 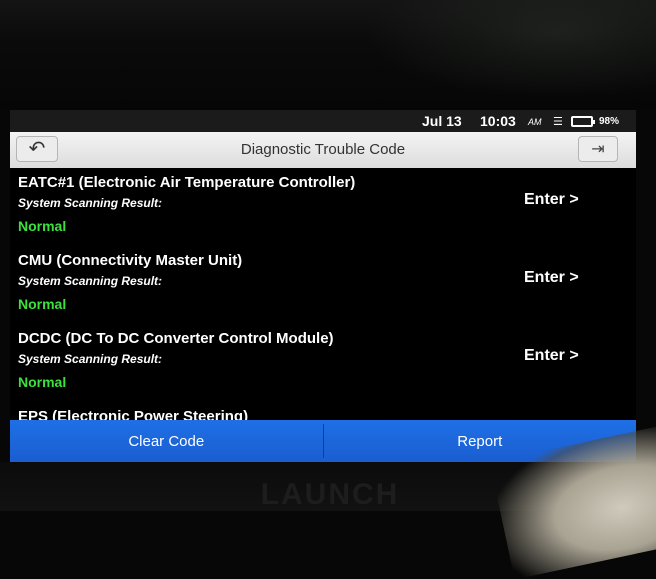 What do you see at coordinates (442, 121) in the screenshot?
I see `status-date: Jul 13` at bounding box center [442, 121].